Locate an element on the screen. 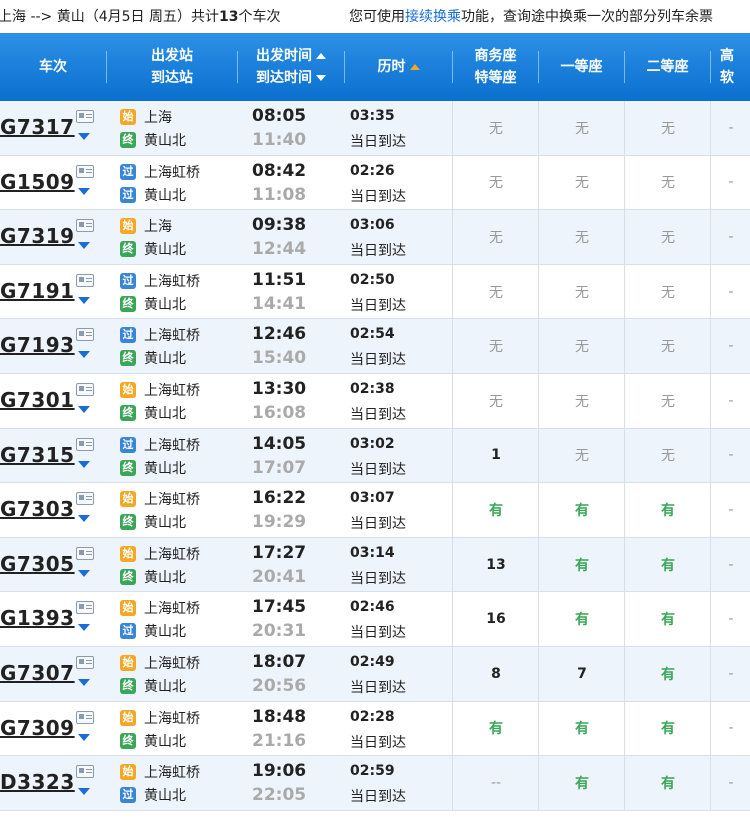 This screenshot has height=824, width=750. sort-depart-time: 出发时间 is located at coordinates (291, 56).